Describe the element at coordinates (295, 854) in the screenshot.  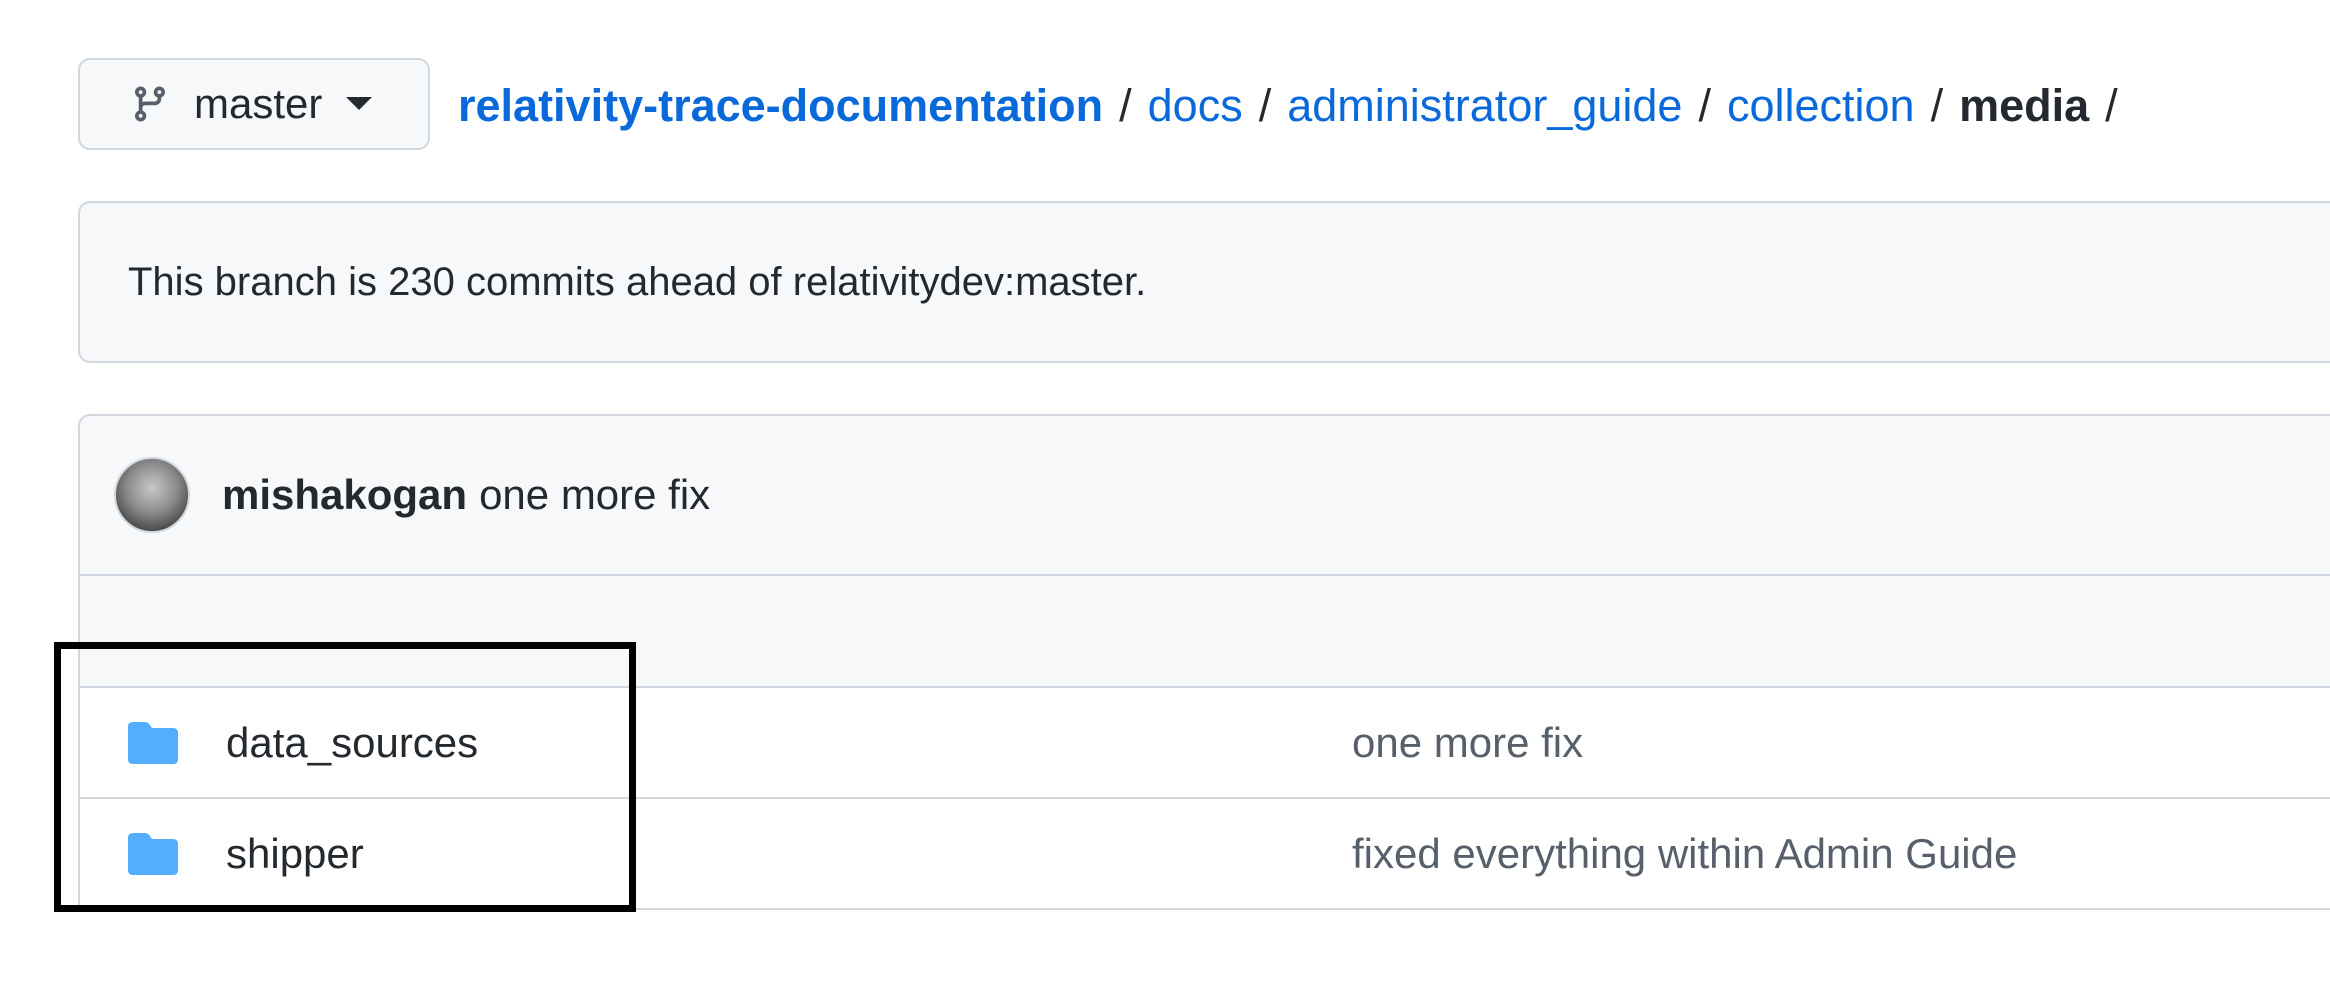
I see `file-name-link: shipper` at that location.